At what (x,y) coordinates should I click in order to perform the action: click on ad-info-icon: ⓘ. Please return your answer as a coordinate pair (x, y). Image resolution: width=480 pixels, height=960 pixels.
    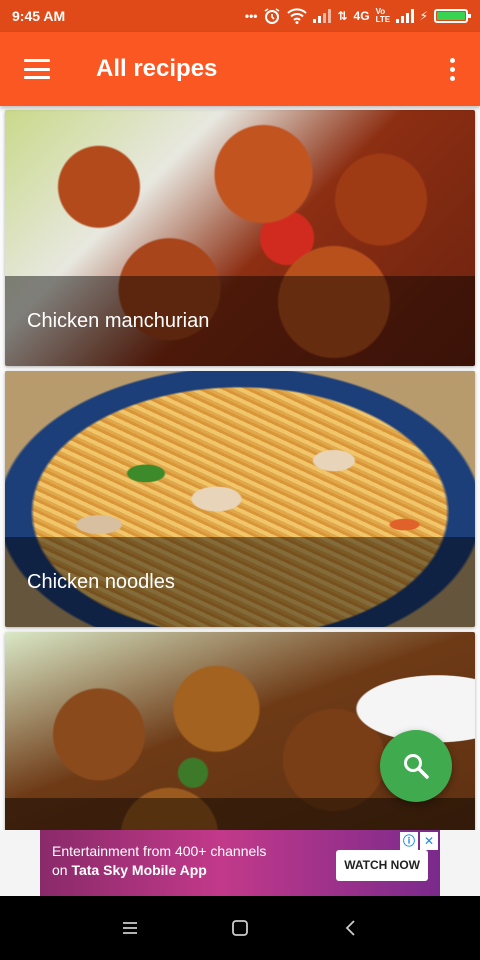
    Looking at the image, I should click on (409, 841).